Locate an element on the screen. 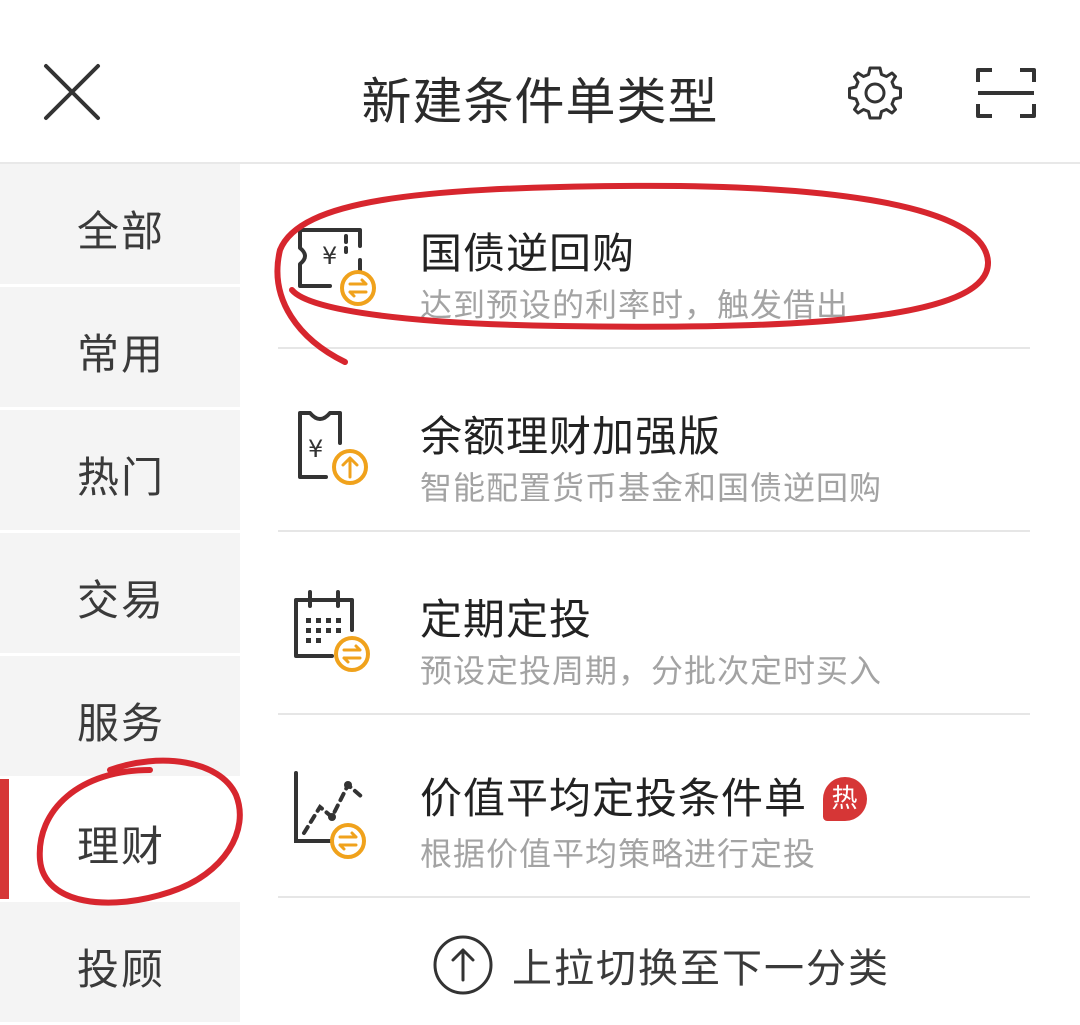  list-item-balance-plus: ¥ 余额理财加强版 智能配置货币基金和国债逆回购 is located at coordinates (654, 439).